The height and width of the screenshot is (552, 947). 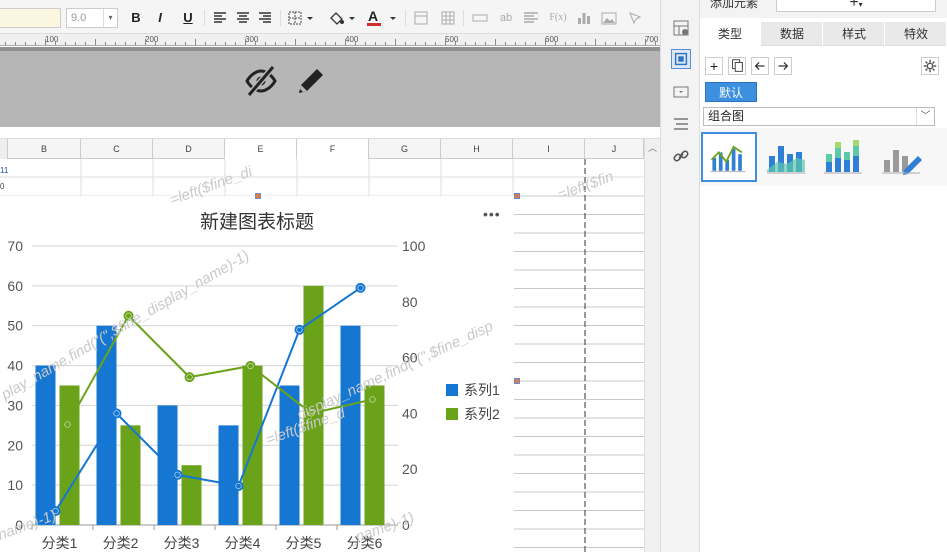 What do you see at coordinates (410, 413) in the screenshot?
I see `y-right-tick-label: 40` at bounding box center [410, 413].